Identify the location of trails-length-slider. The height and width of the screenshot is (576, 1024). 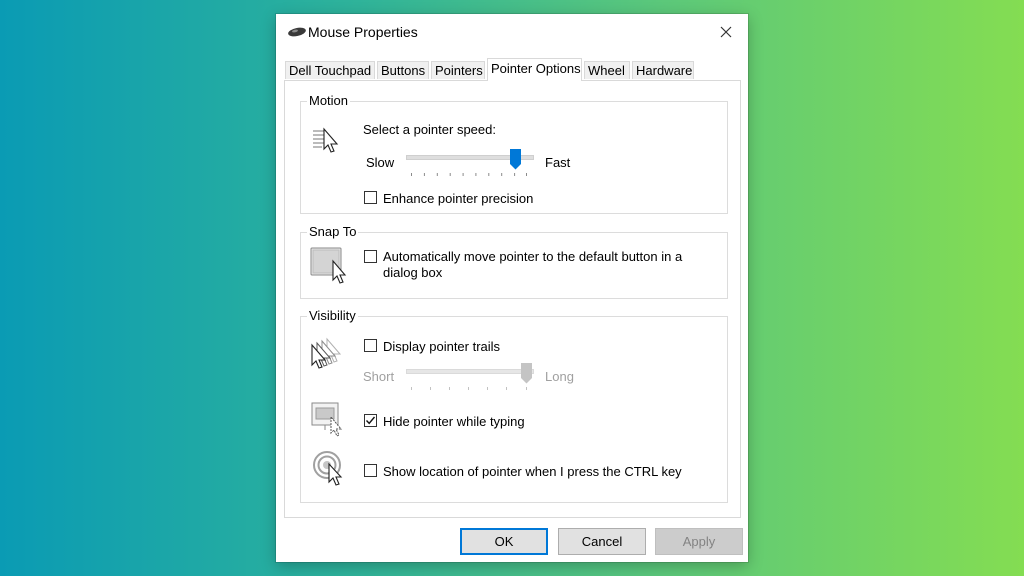
(470, 378).